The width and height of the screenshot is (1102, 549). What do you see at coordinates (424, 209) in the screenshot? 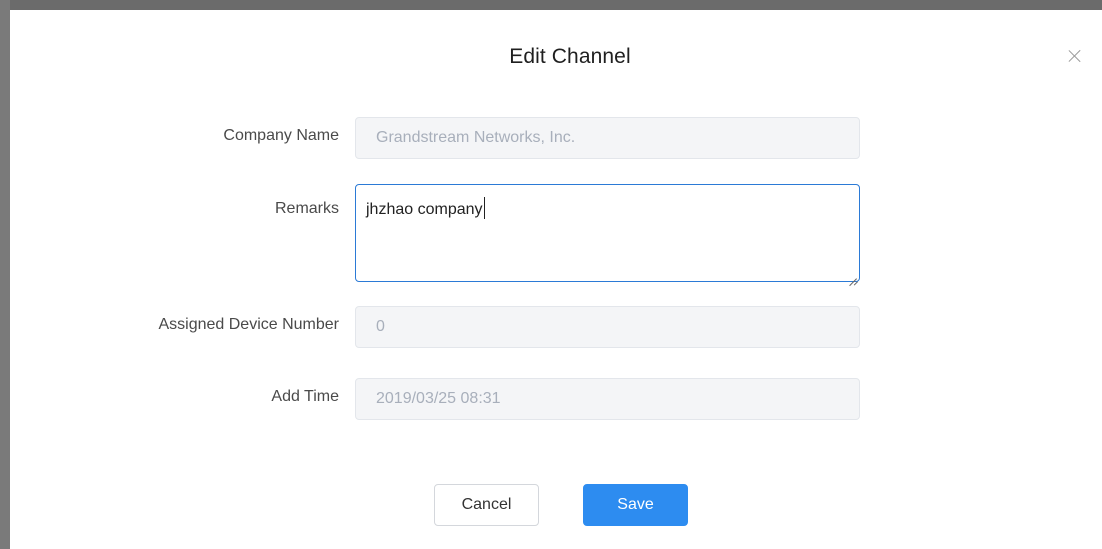
I see `remarks-text: jhzhao company` at bounding box center [424, 209].